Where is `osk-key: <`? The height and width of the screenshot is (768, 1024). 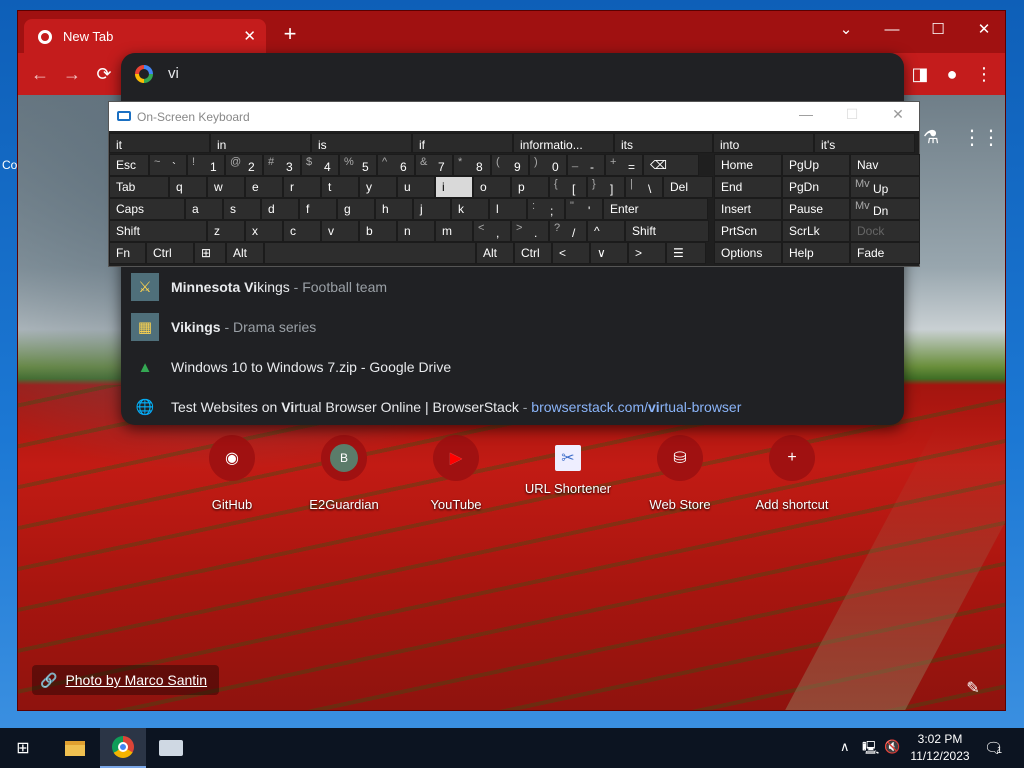 osk-key: < is located at coordinates (571, 253).